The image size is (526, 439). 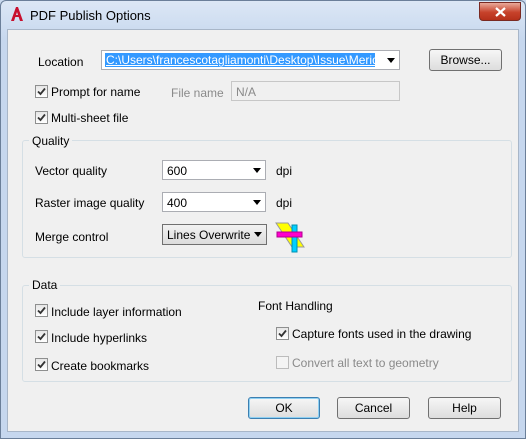 What do you see at coordinates (45, 285) in the screenshot?
I see `data-header: Data` at bounding box center [45, 285].